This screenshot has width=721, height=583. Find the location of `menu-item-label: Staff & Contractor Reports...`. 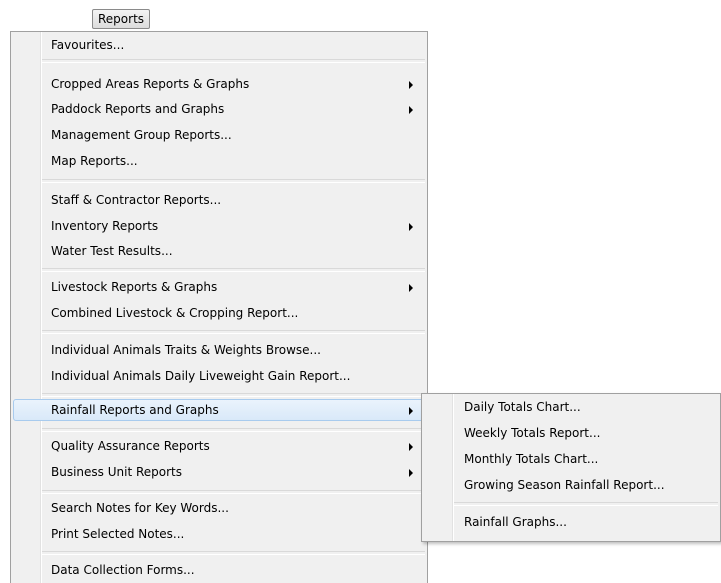

menu-item-label: Staff & Contractor Reports... is located at coordinates (136, 200).